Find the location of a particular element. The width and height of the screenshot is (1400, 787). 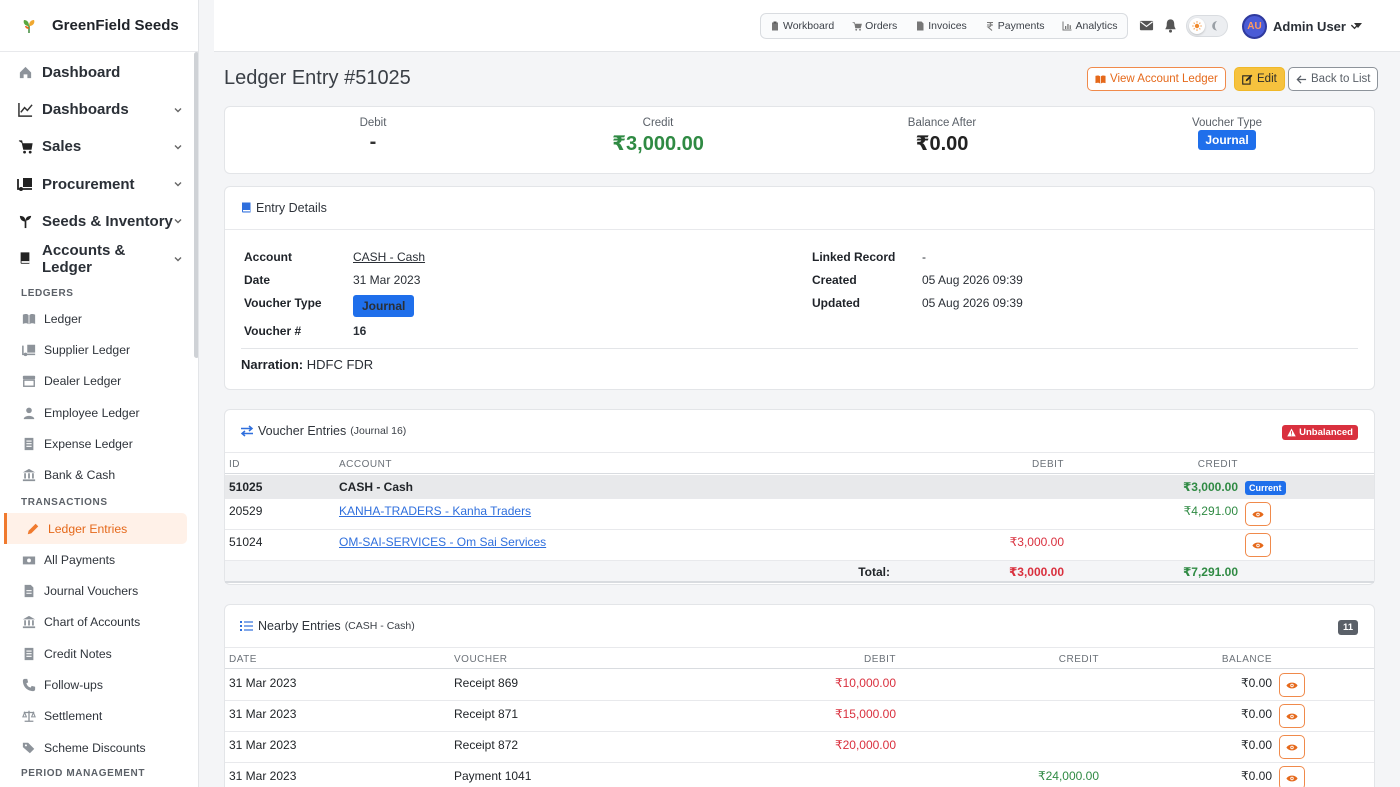

card-title: Entry Details is located at coordinates (291, 208).